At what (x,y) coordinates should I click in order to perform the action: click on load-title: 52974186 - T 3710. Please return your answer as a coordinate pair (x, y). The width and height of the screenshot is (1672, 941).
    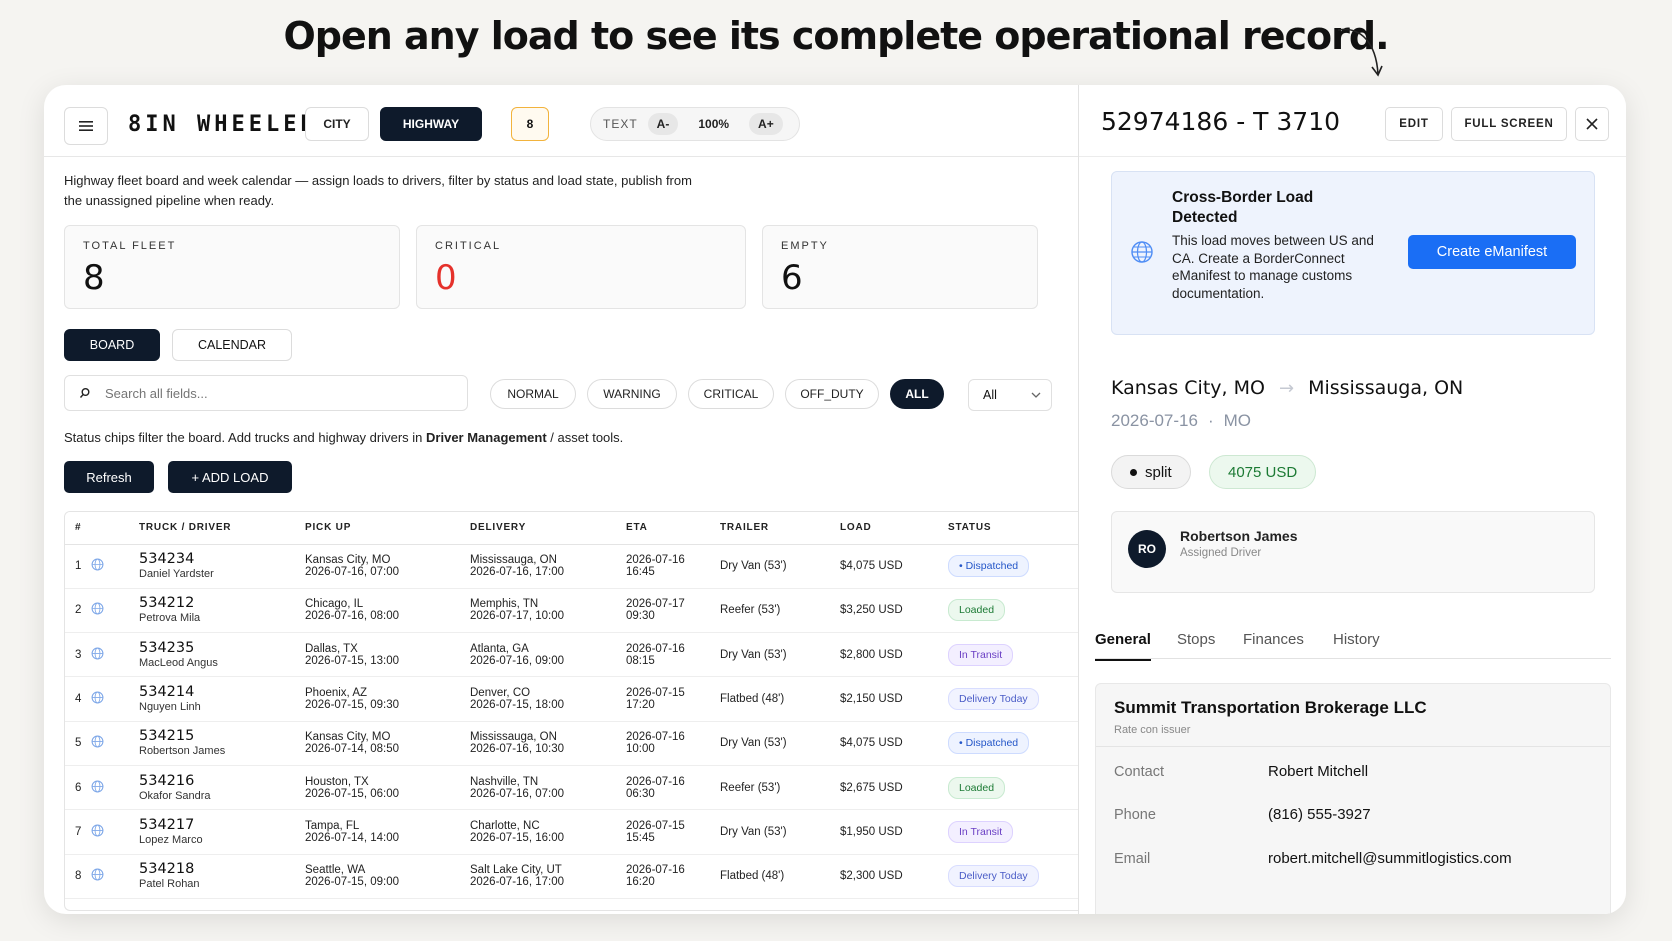
    Looking at the image, I should click on (1221, 121).